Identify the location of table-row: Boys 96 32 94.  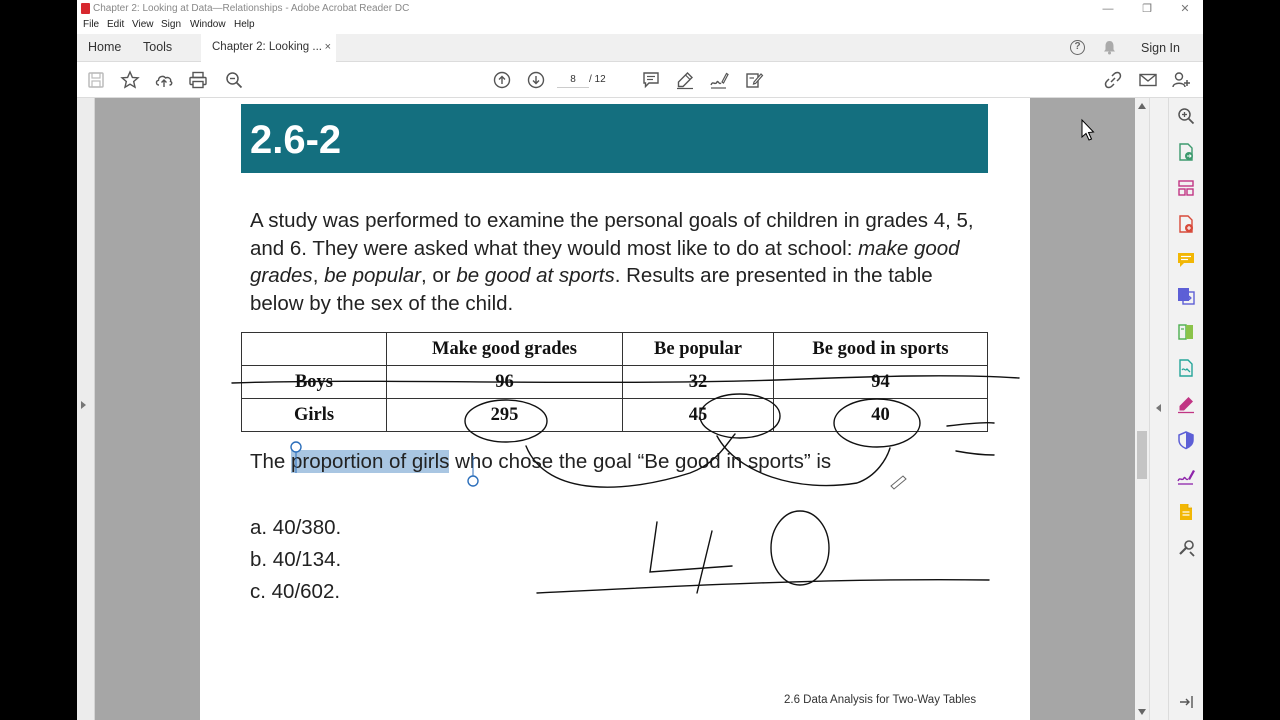
(614, 382).